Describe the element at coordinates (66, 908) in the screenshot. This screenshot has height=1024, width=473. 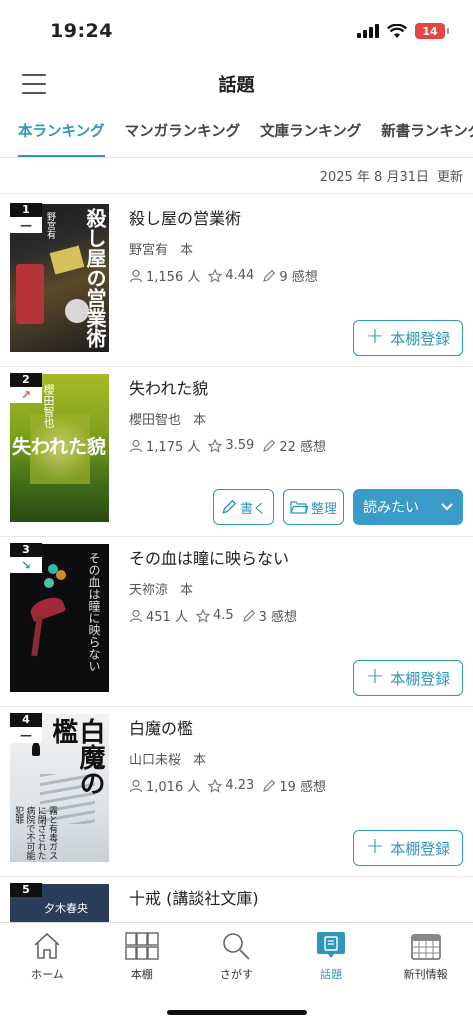
I see `cover-author: 夕木春央` at that location.